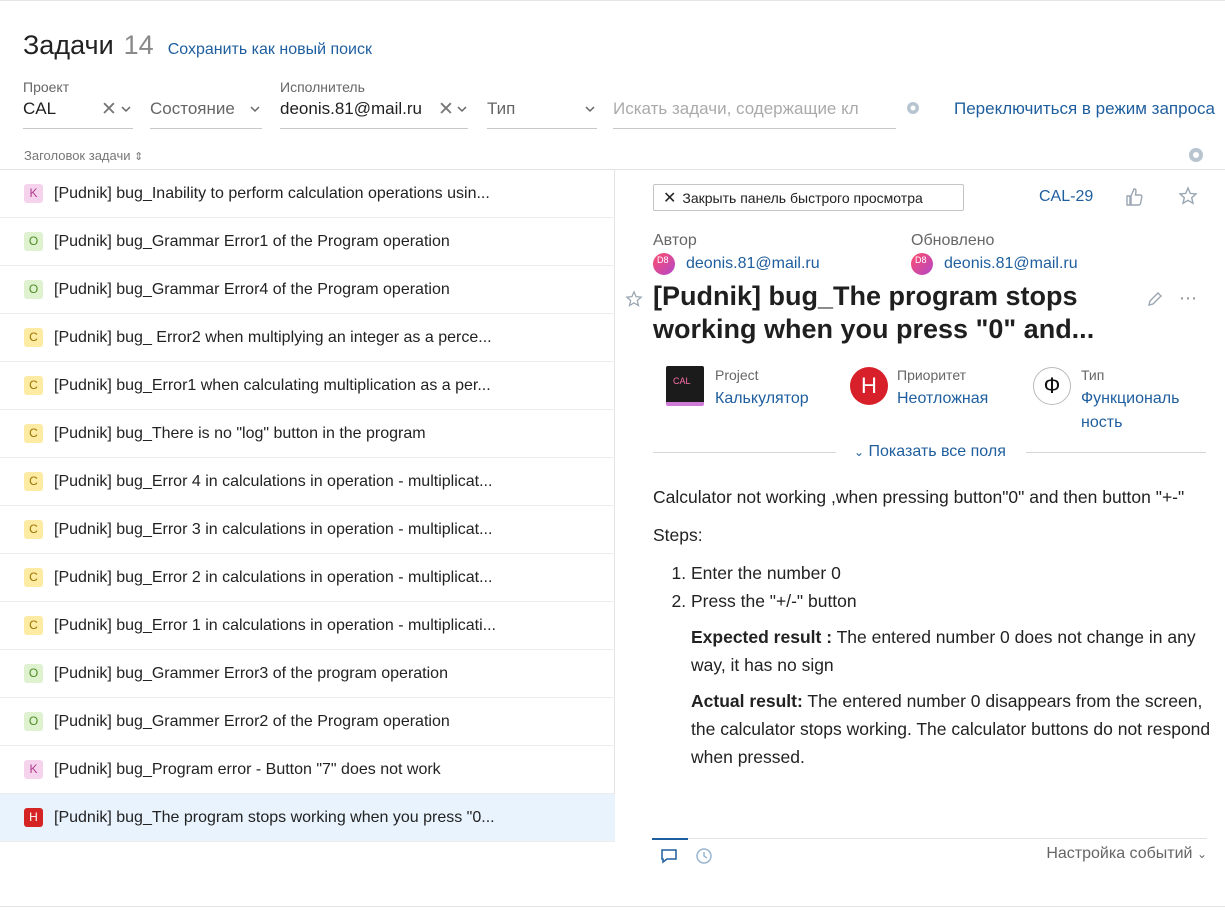 This screenshot has height=912, width=1225. What do you see at coordinates (612, 906) in the screenshot?
I see `bottom-border` at bounding box center [612, 906].